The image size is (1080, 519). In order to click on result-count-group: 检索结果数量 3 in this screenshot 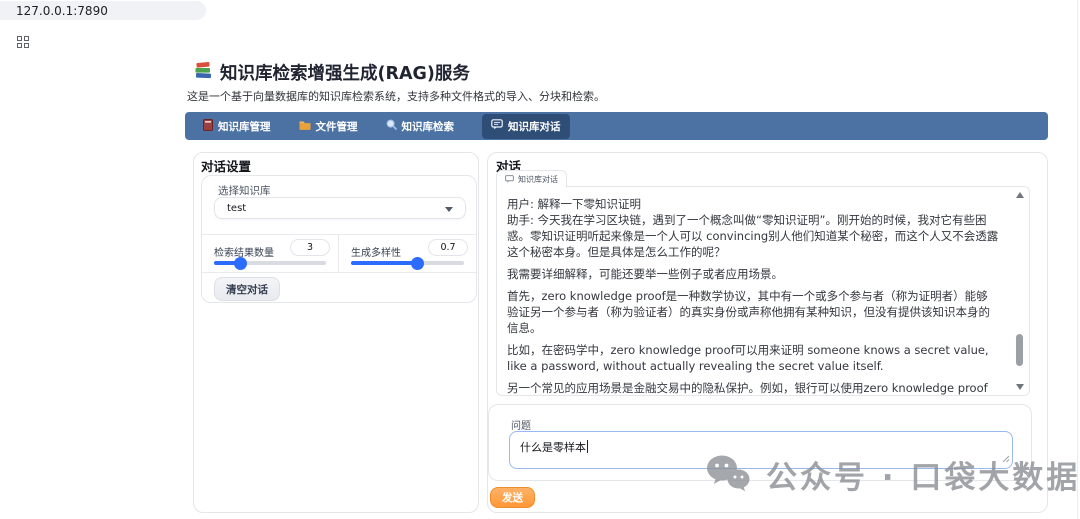, I will do `click(270, 253)`.